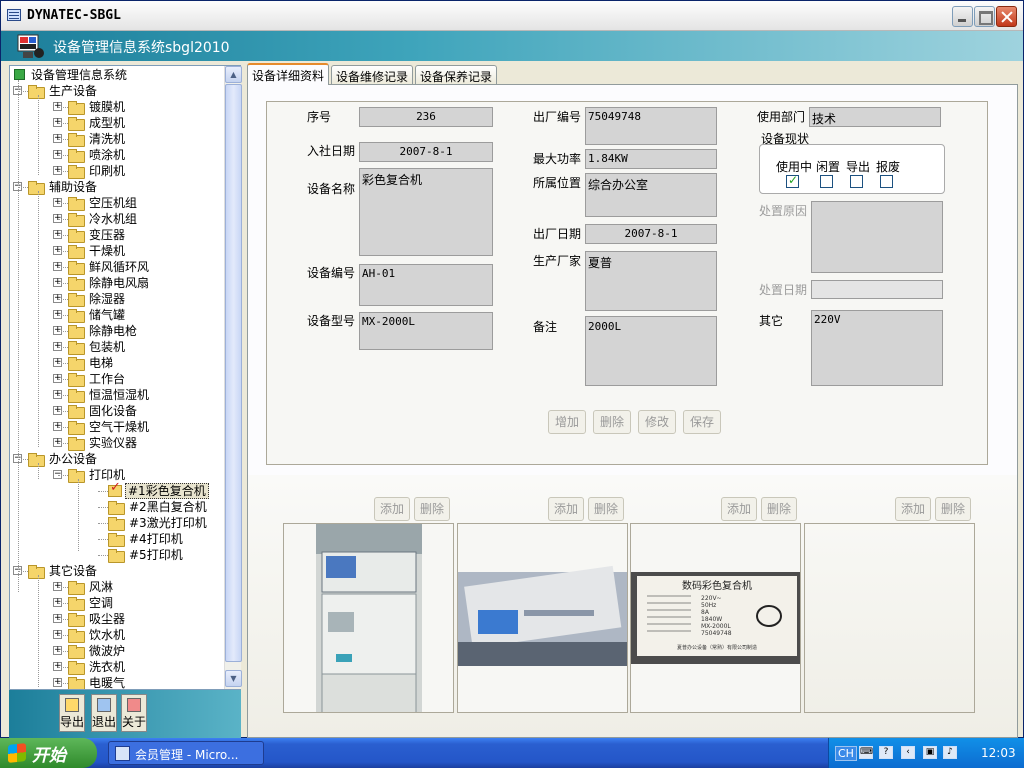 The width and height of the screenshot is (1024, 768). Describe the element at coordinates (91, 363) in the screenshot. I see `tree-item: 电梯` at that location.